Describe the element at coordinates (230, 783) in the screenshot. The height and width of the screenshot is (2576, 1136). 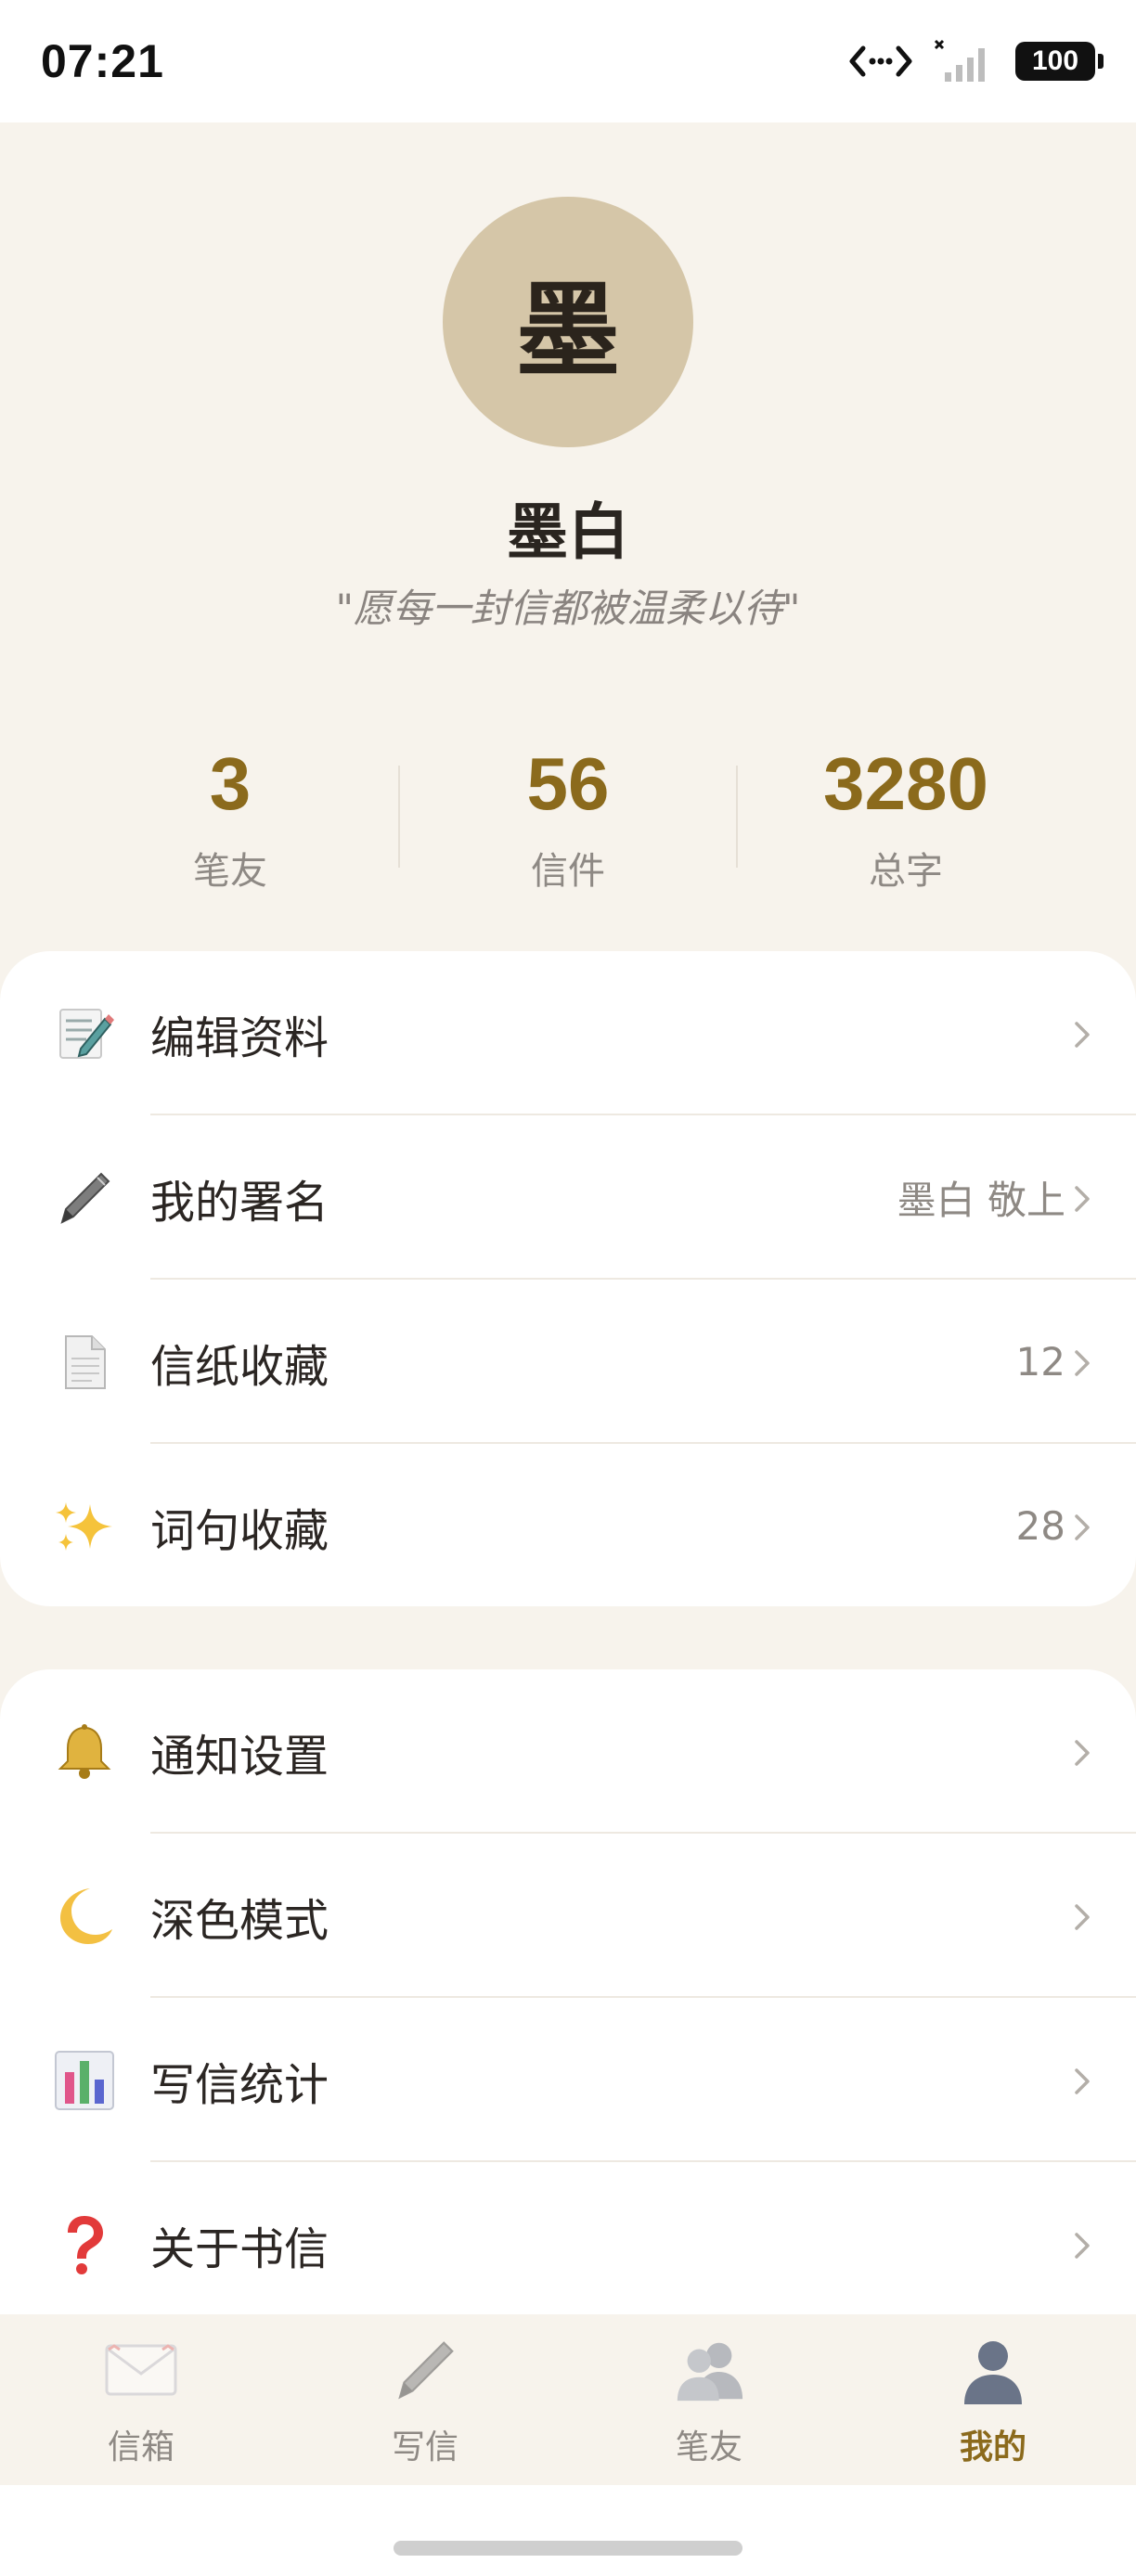
I see `stat-value: 3` at that location.